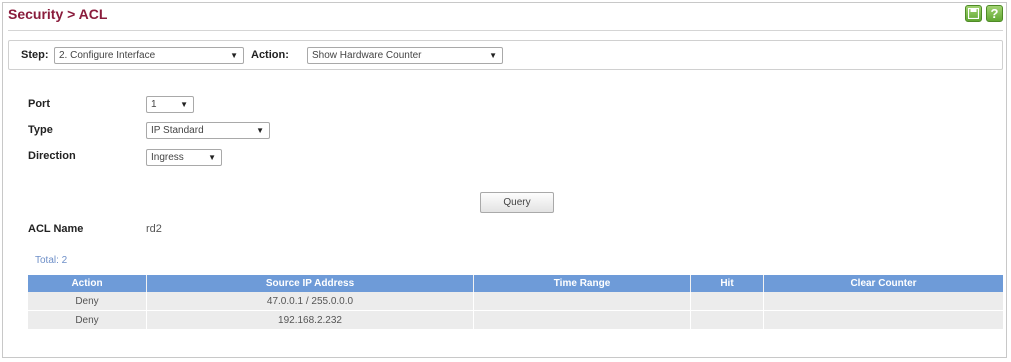 The width and height of the screenshot is (1011, 362). What do you see at coordinates (107, 55) in the screenshot?
I see `step-select-value: 2. Configure Interface` at bounding box center [107, 55].